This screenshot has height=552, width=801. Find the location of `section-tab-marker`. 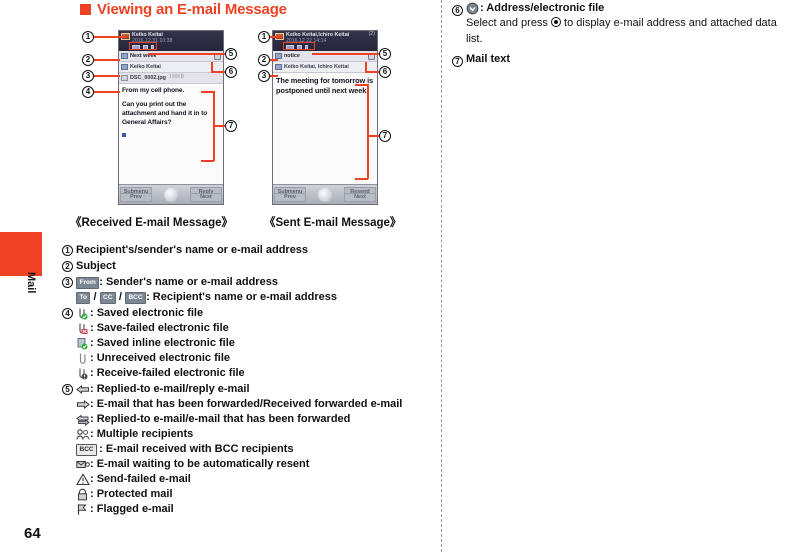

section-tab-marker is located at coordinates (21, 254).